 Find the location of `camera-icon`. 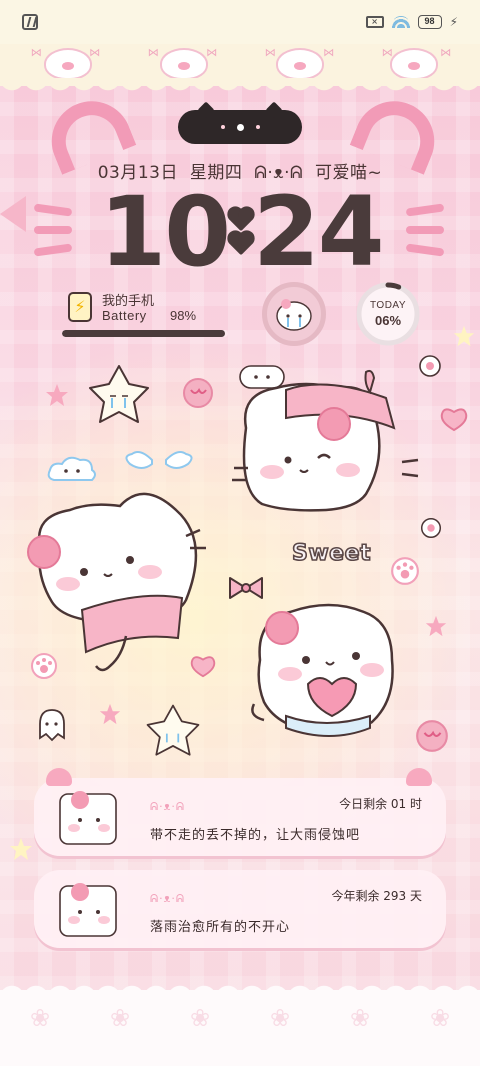

camera-icon is located at coordinates (240, 127).